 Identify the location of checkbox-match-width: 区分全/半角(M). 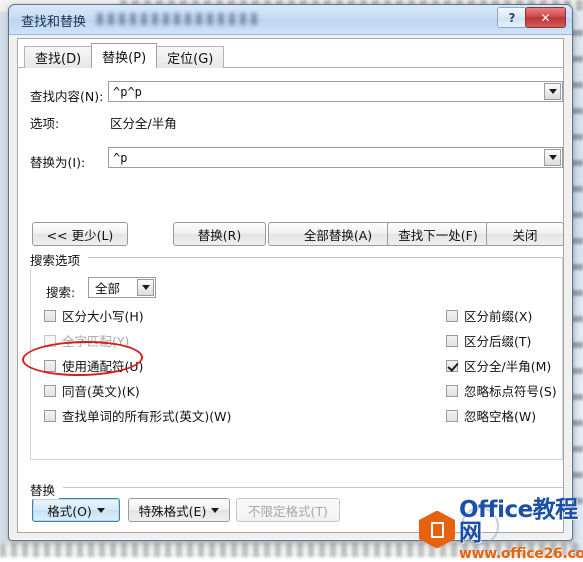
(498, 365).